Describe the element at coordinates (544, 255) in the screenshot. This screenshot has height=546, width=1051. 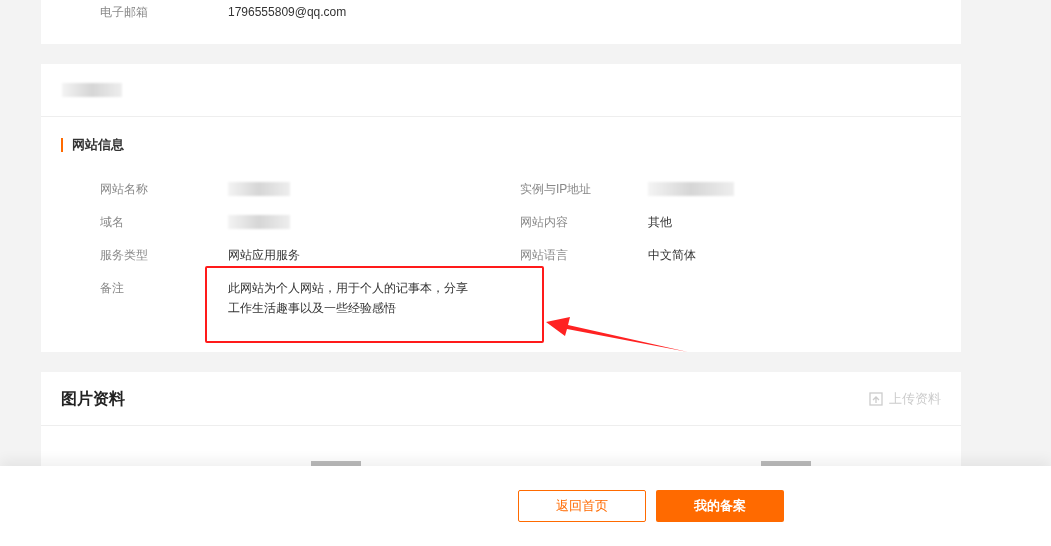
I see `field-label: 网站语言` at that location.